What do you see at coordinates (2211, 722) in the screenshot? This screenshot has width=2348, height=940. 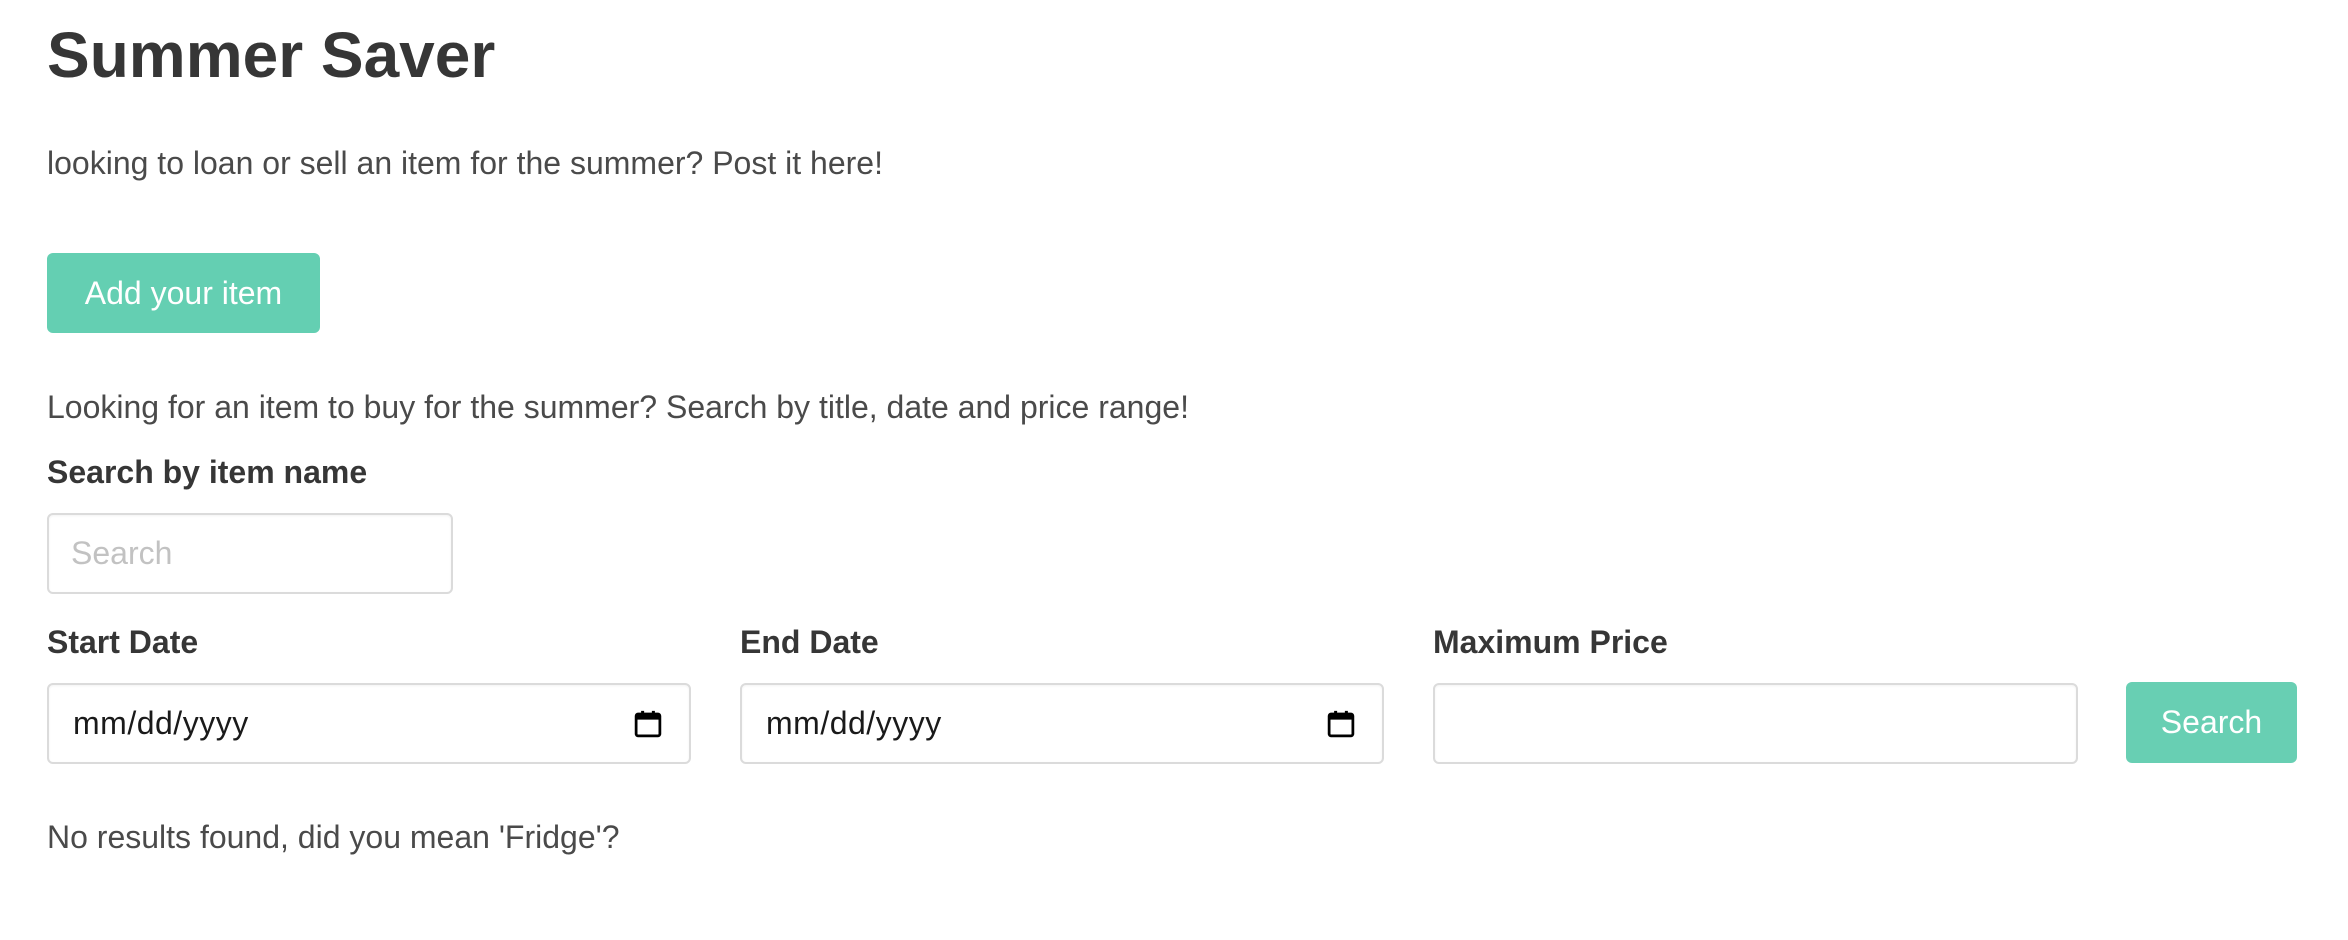 I see `search-button: Search` at bounding box center [2211, 722].